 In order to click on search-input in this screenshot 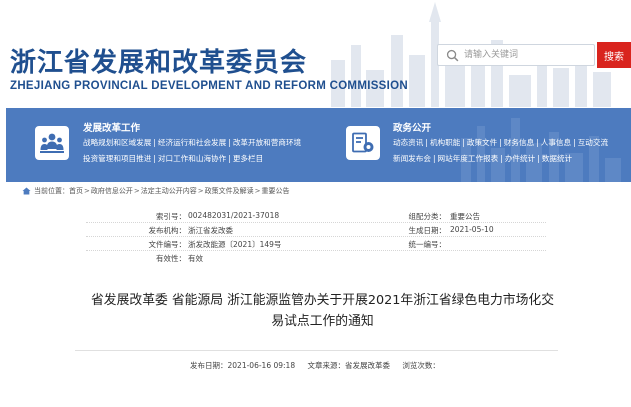, I will do `click(528, 55)`.